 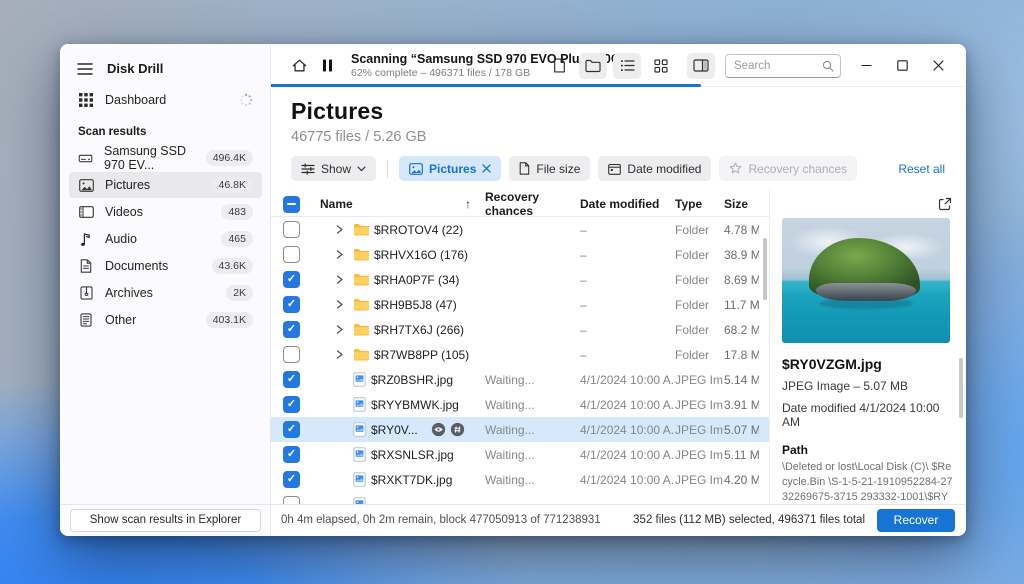 What do you see at coordinates (916, 520) in the screenshot?
I see `recover-button: Recover` at bounding box center [916, 520].